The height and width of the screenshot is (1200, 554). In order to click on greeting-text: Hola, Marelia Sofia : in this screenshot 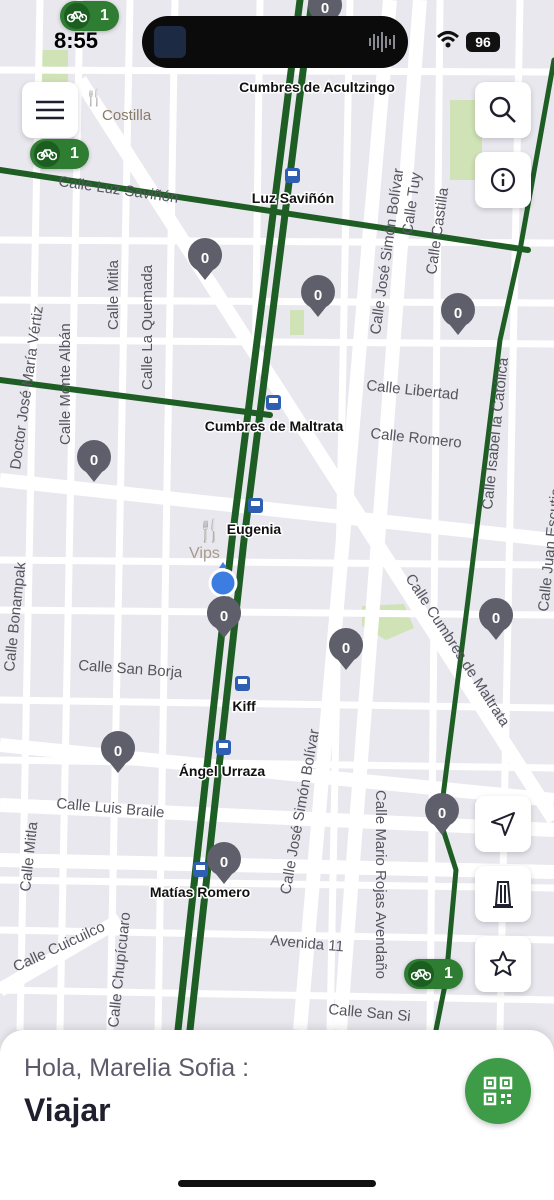, I will do `click(137, 1068)`.